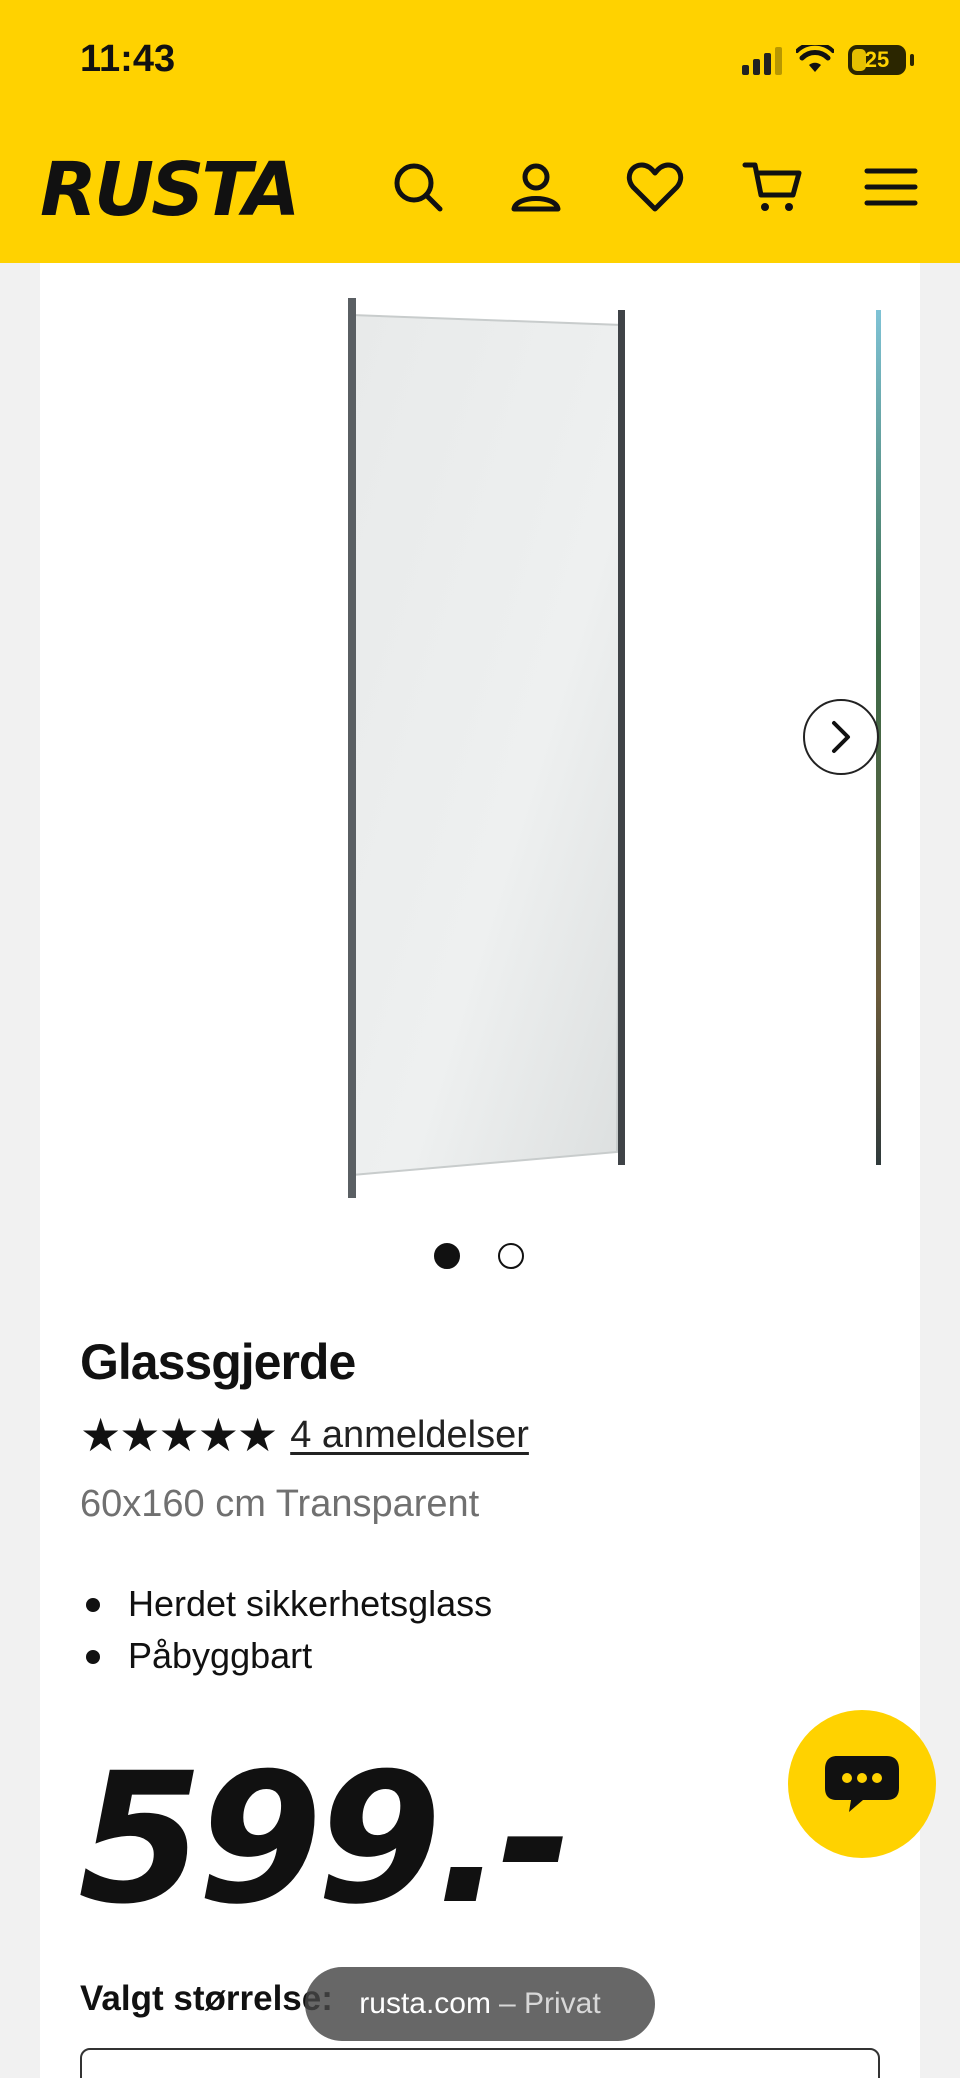  Describe the element at coordinates (550, 2003) in the screenshot. I see `private-mode-label: – Privat` at that location.